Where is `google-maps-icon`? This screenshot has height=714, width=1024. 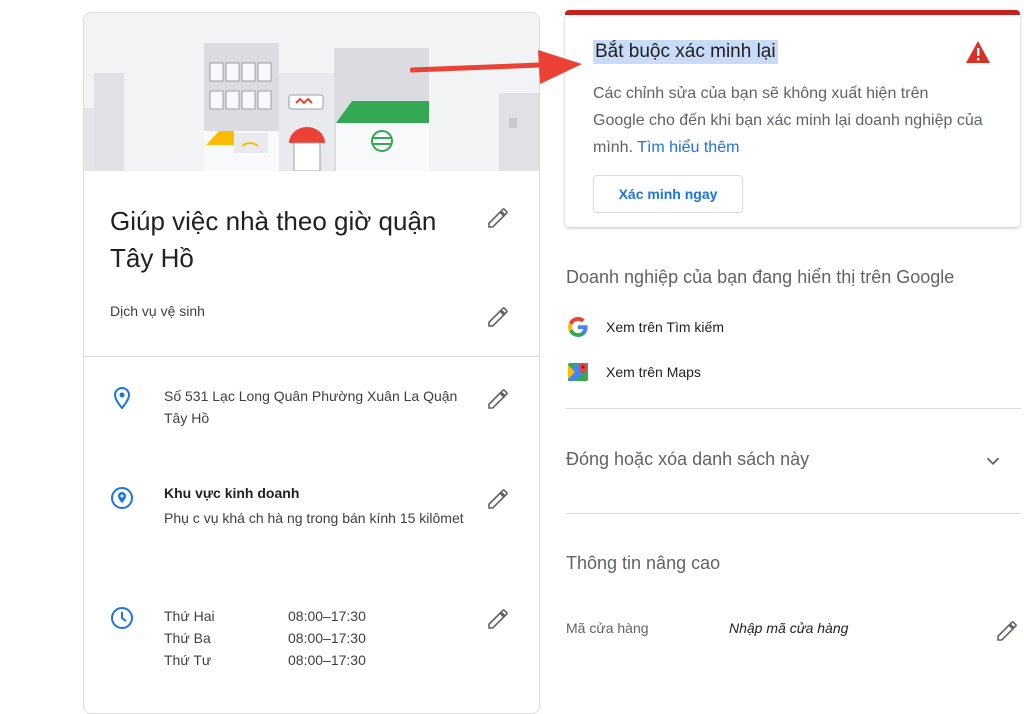
google-maps-icon is located at coordinates (578, 372).